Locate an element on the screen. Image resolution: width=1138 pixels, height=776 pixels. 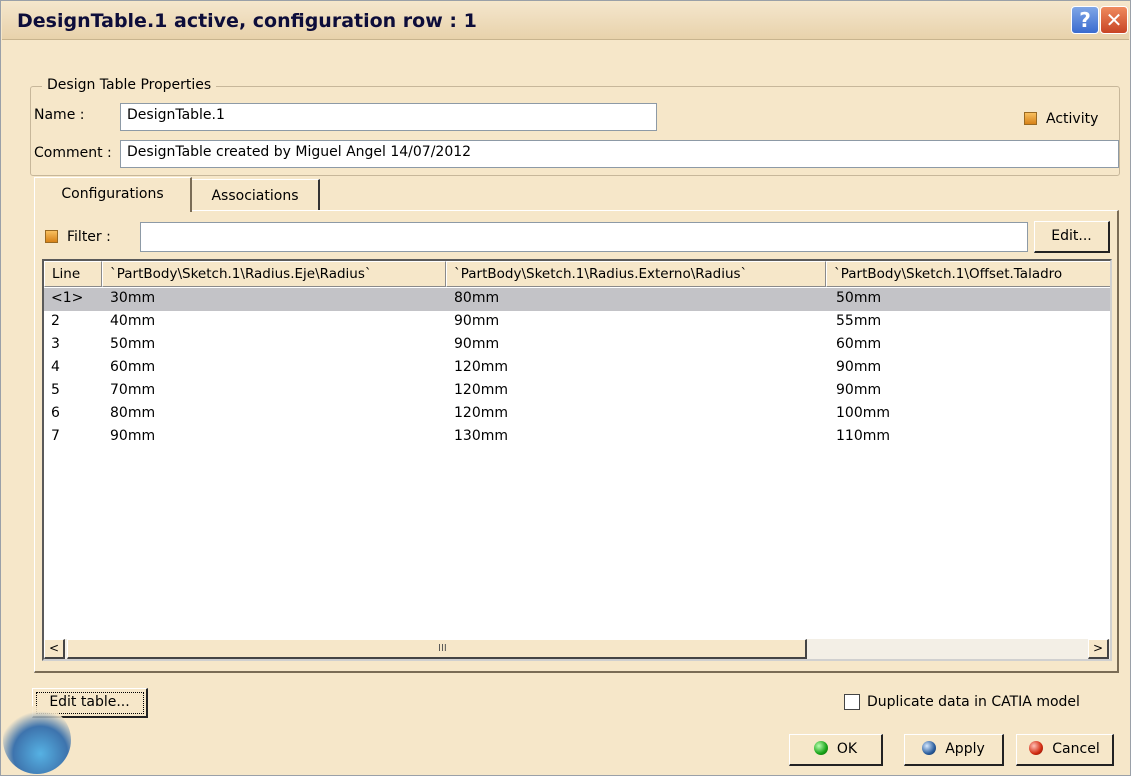
scroll-left-button: < is located at coordinates (54, 649).